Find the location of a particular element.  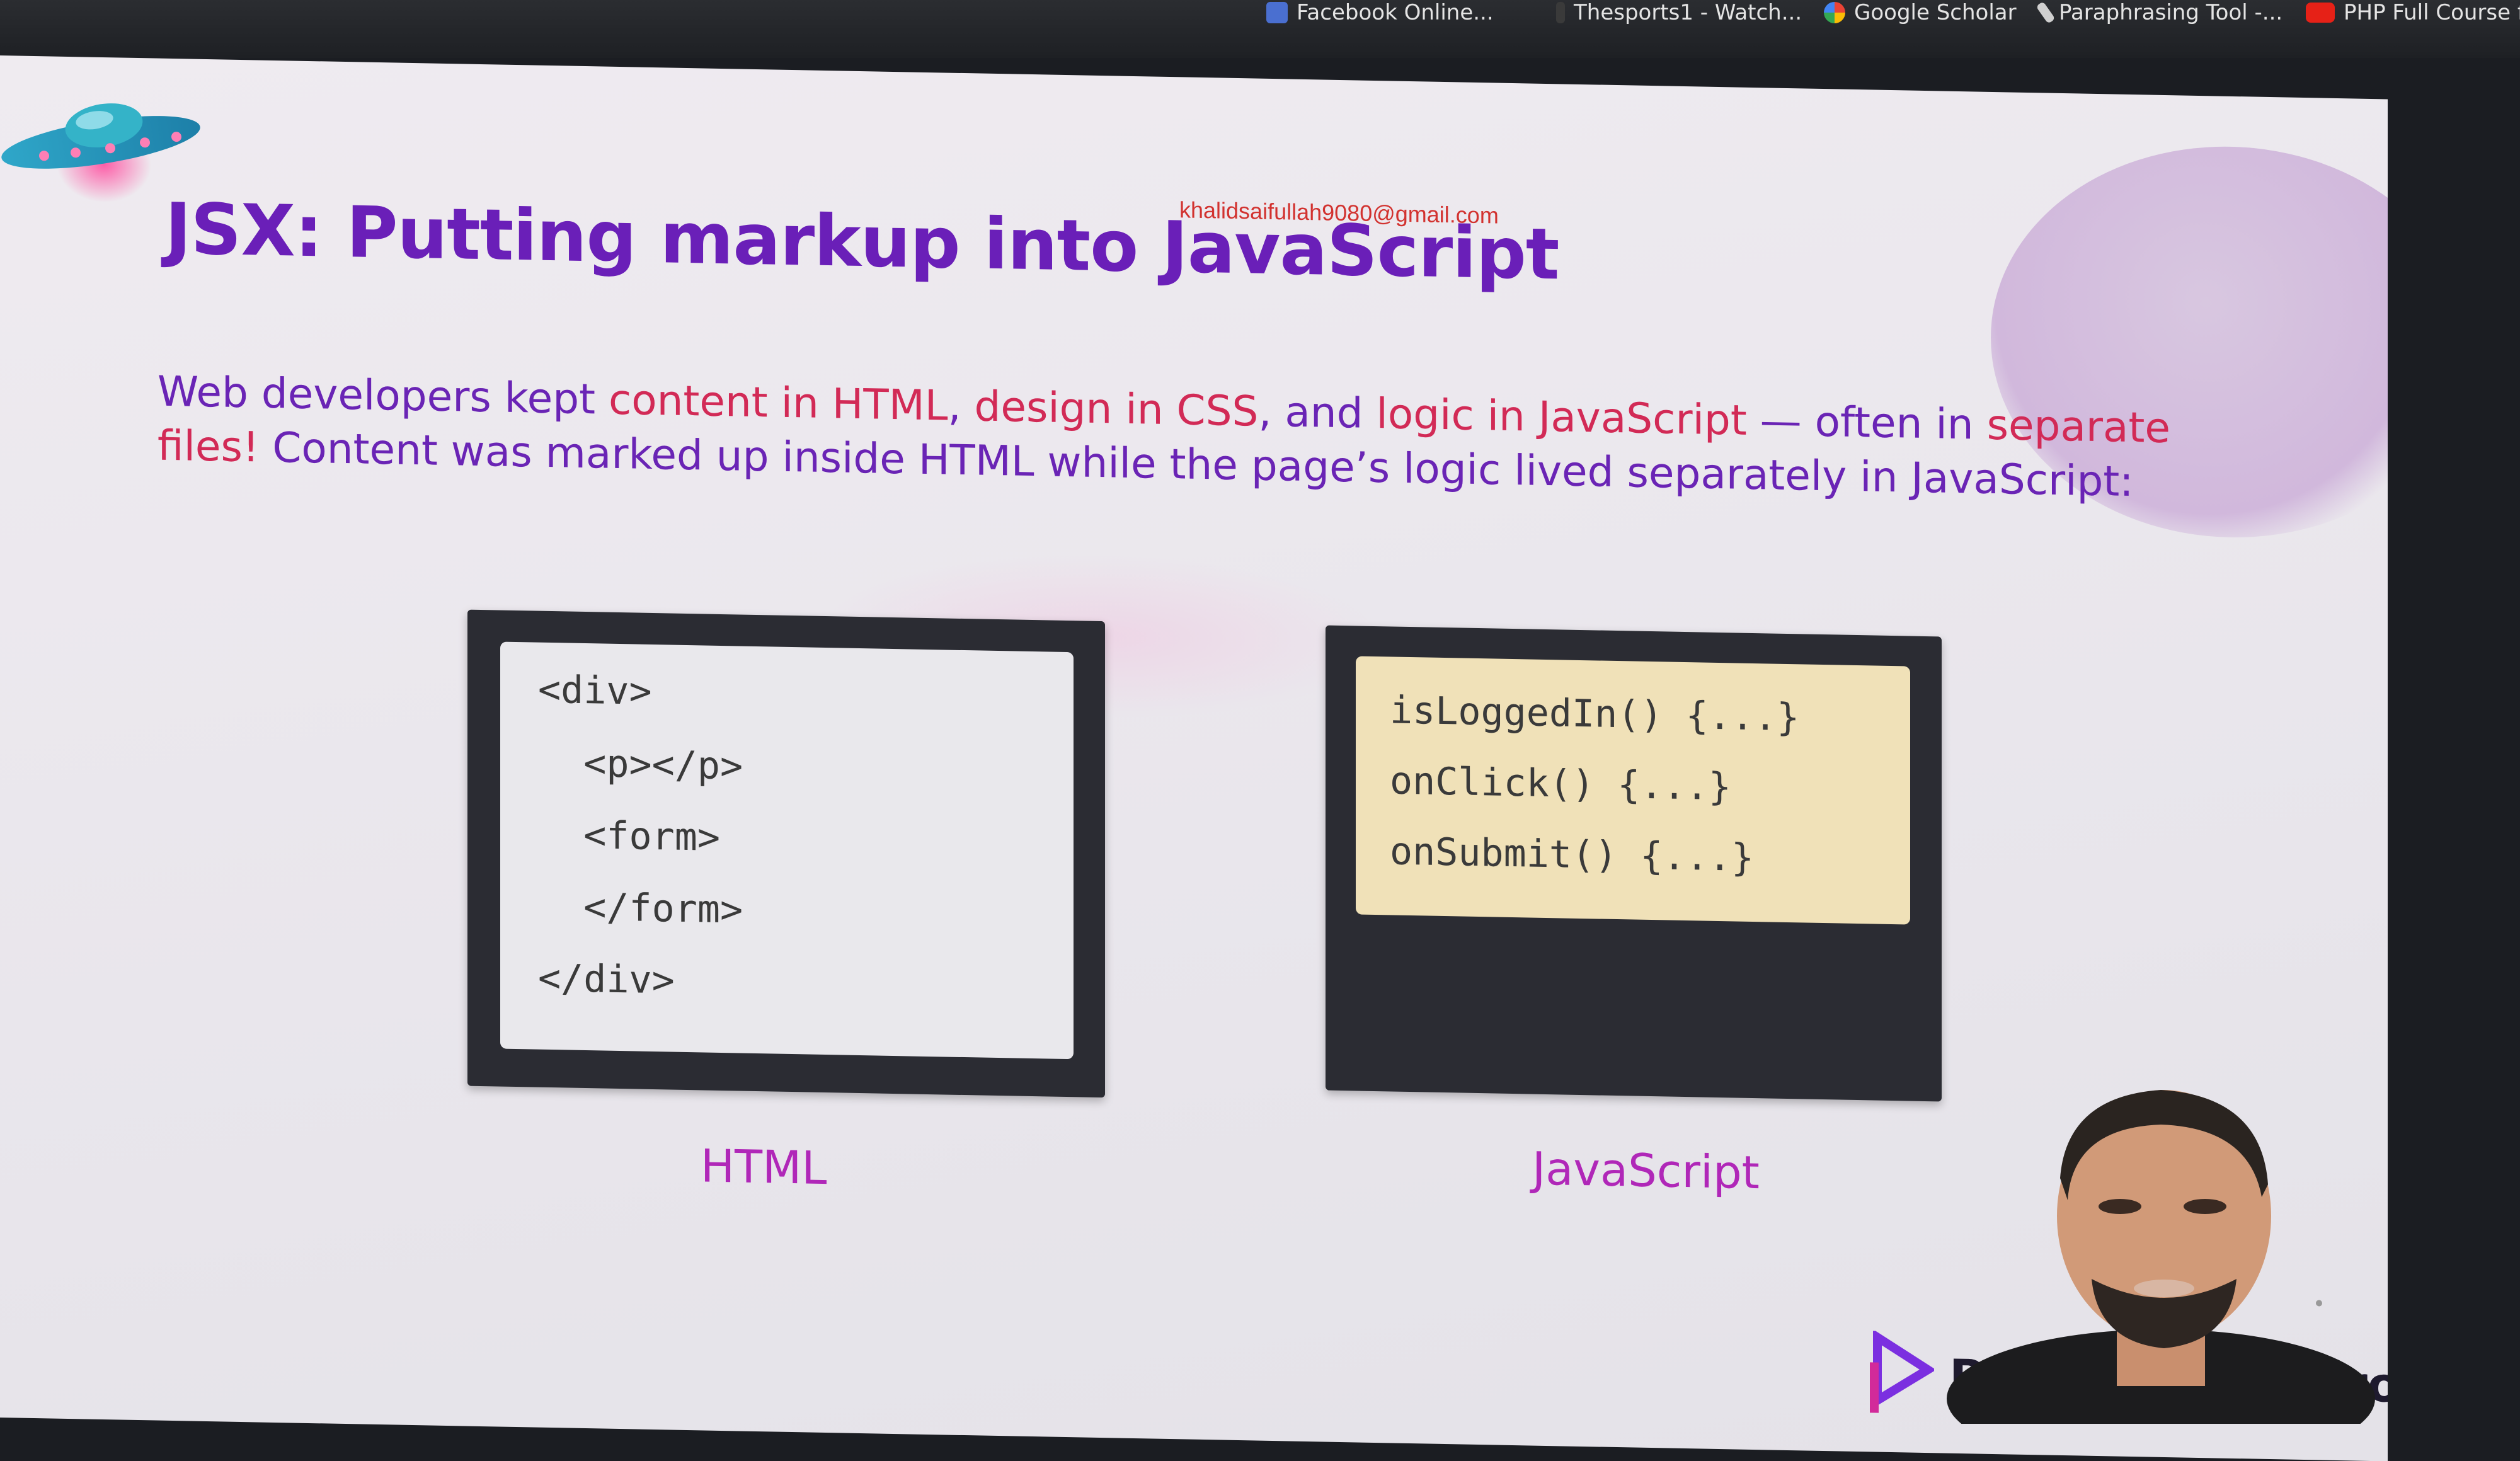

html-code-box: <div> <p></p> <form> </form> </div> is located at coordinates (786, 853).